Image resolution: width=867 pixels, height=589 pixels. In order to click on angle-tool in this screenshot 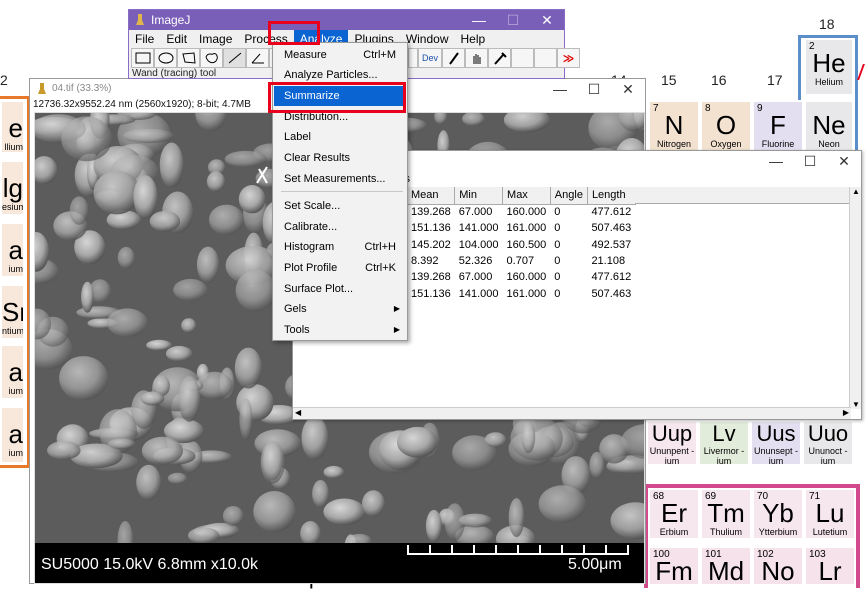, I will do `click(257, 58)`.